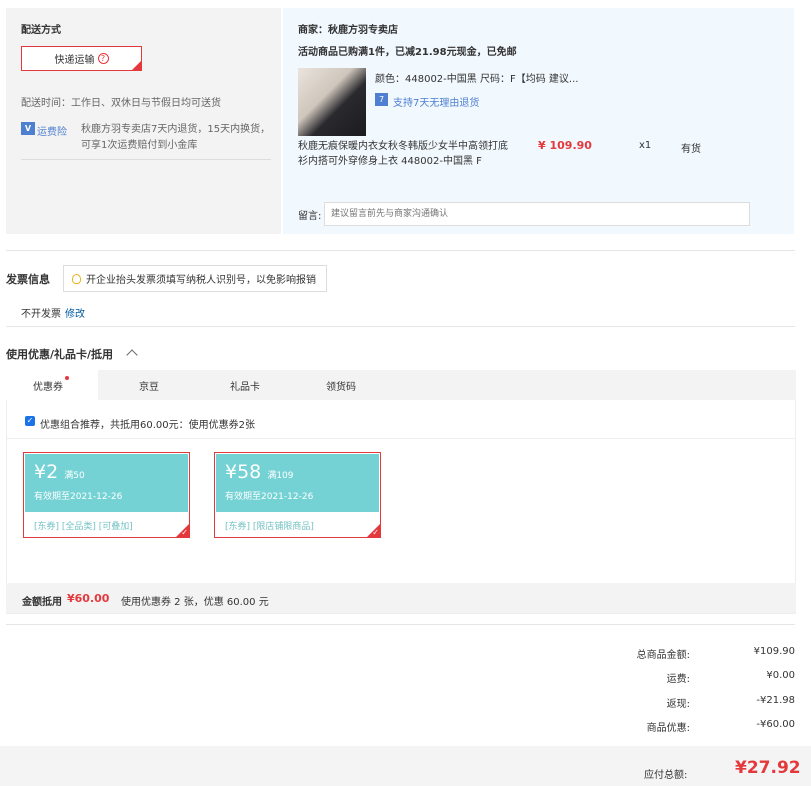  I want to click on coupon-amount-line: ¥58 满109, so click(259, 472).